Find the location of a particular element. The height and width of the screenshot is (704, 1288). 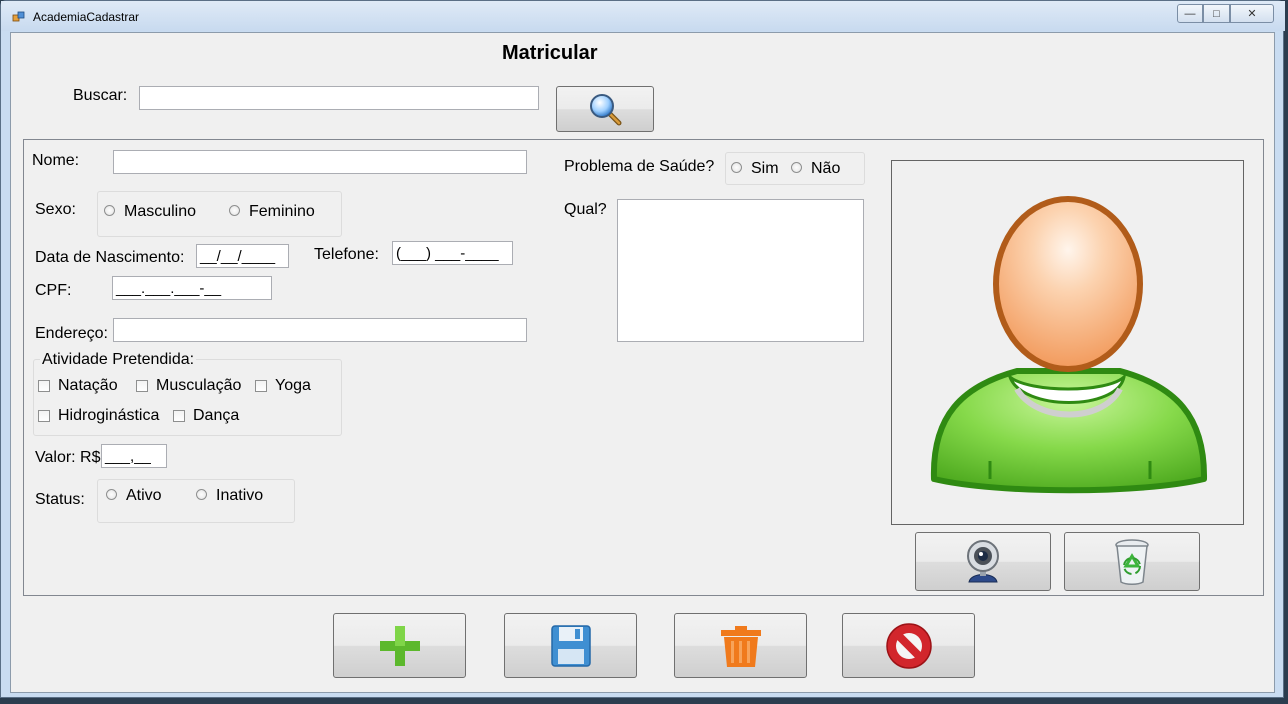

ativo-label: Ativo is located at coordinates (144, 496).